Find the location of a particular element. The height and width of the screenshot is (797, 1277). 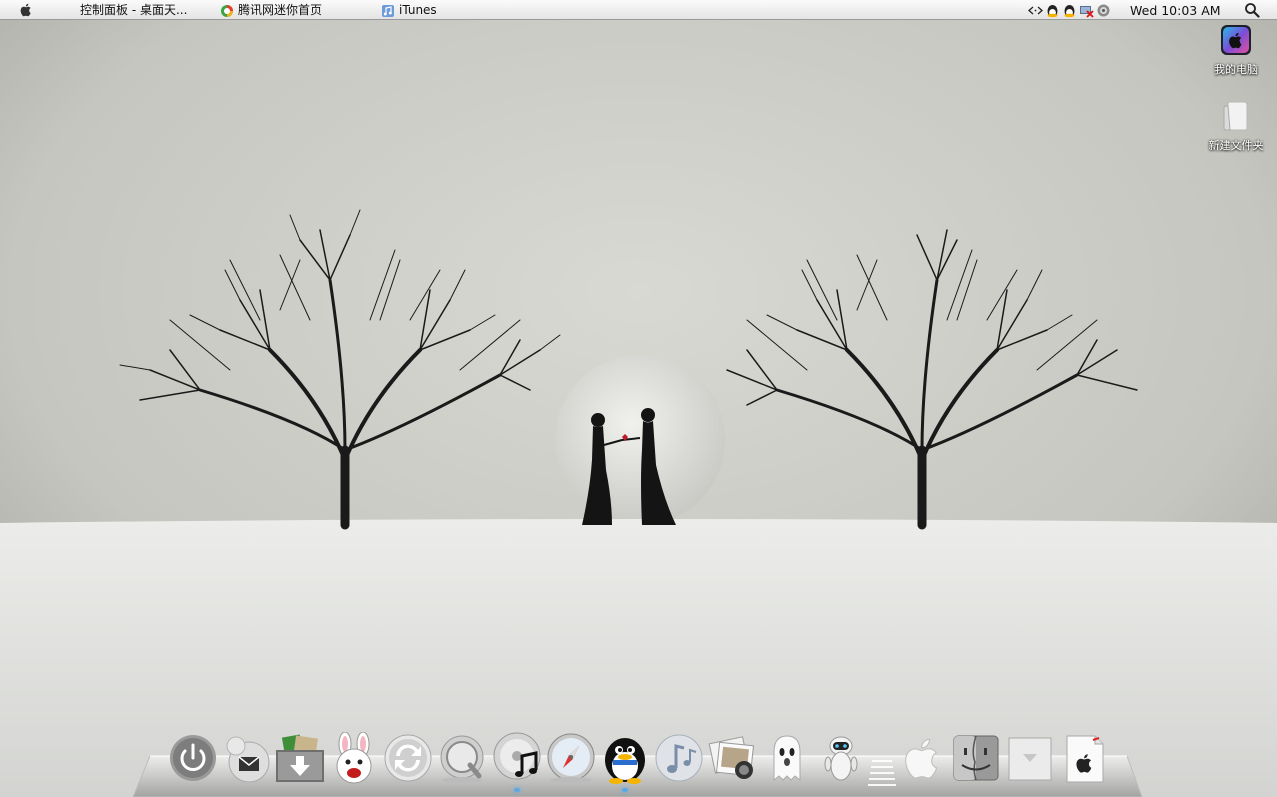

dock-item-rabbit is located at coordinates (354, 757).